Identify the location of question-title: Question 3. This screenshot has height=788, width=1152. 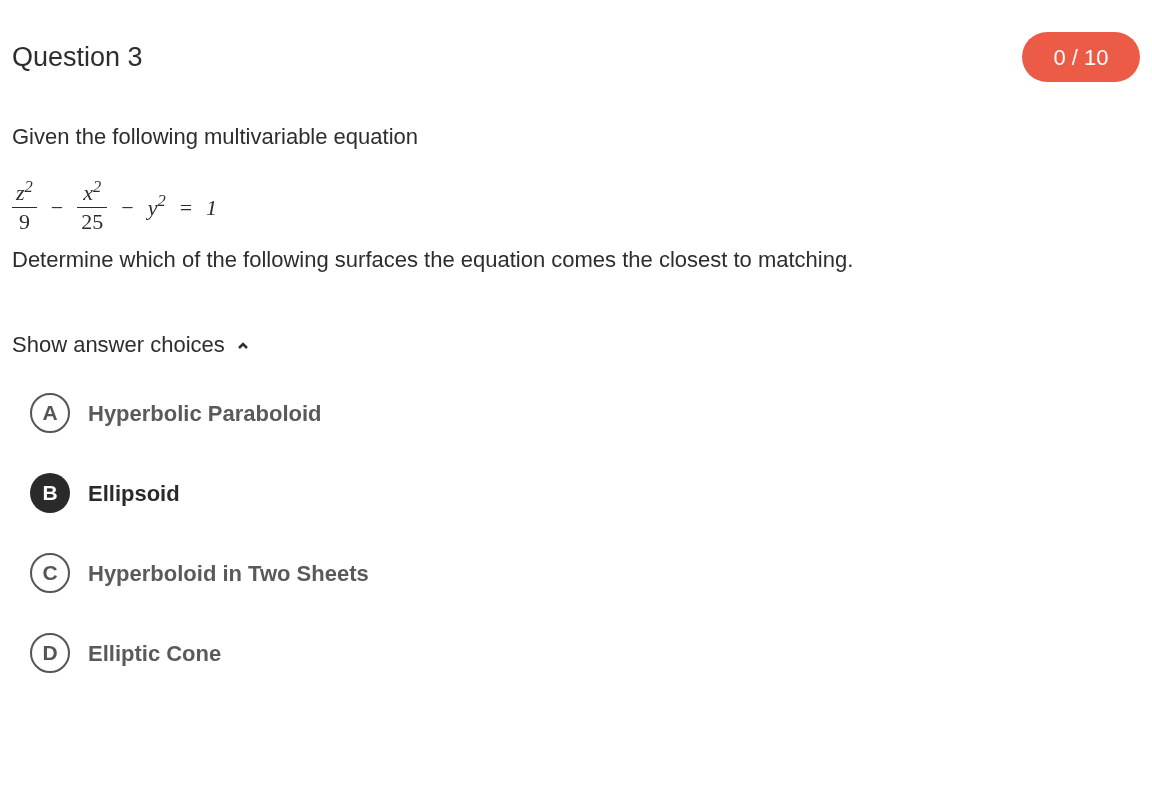
(77, 57).